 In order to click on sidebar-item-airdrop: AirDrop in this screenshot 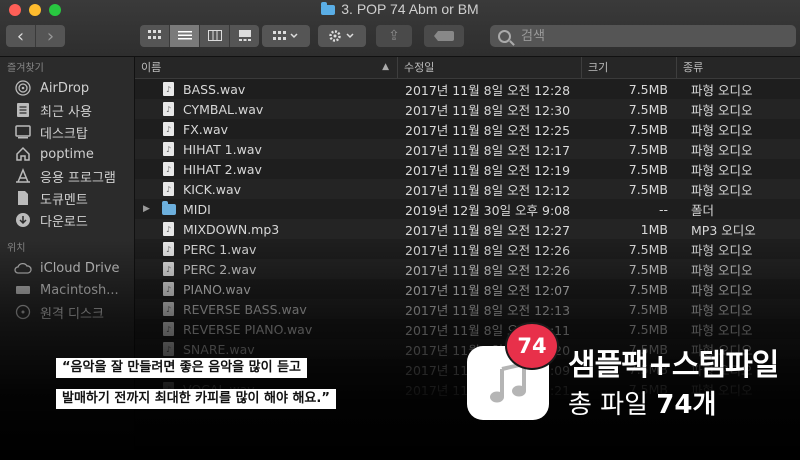, I will do `click(67, 88)`.